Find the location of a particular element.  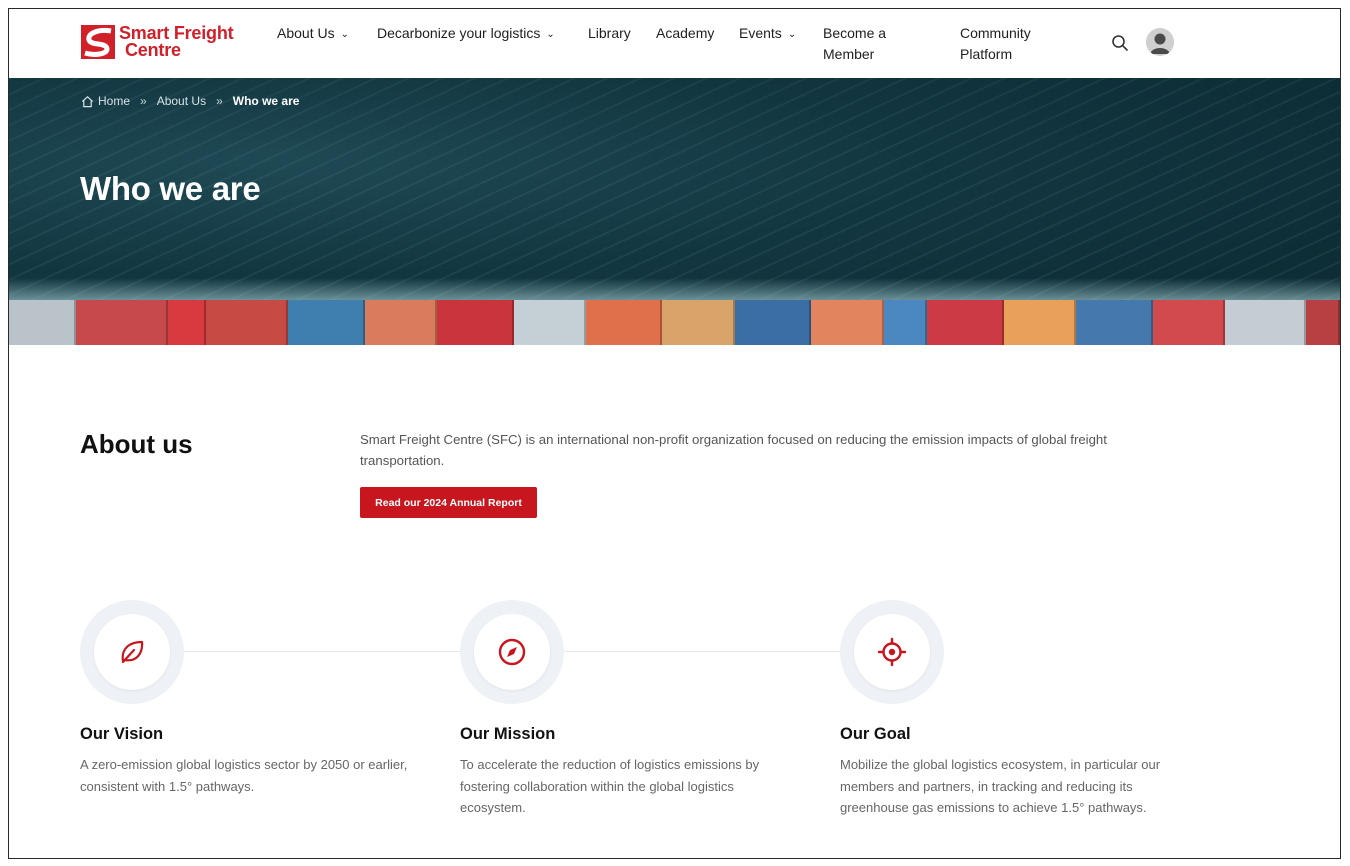

mission-icon-circle is located at coordinates (512, 652).